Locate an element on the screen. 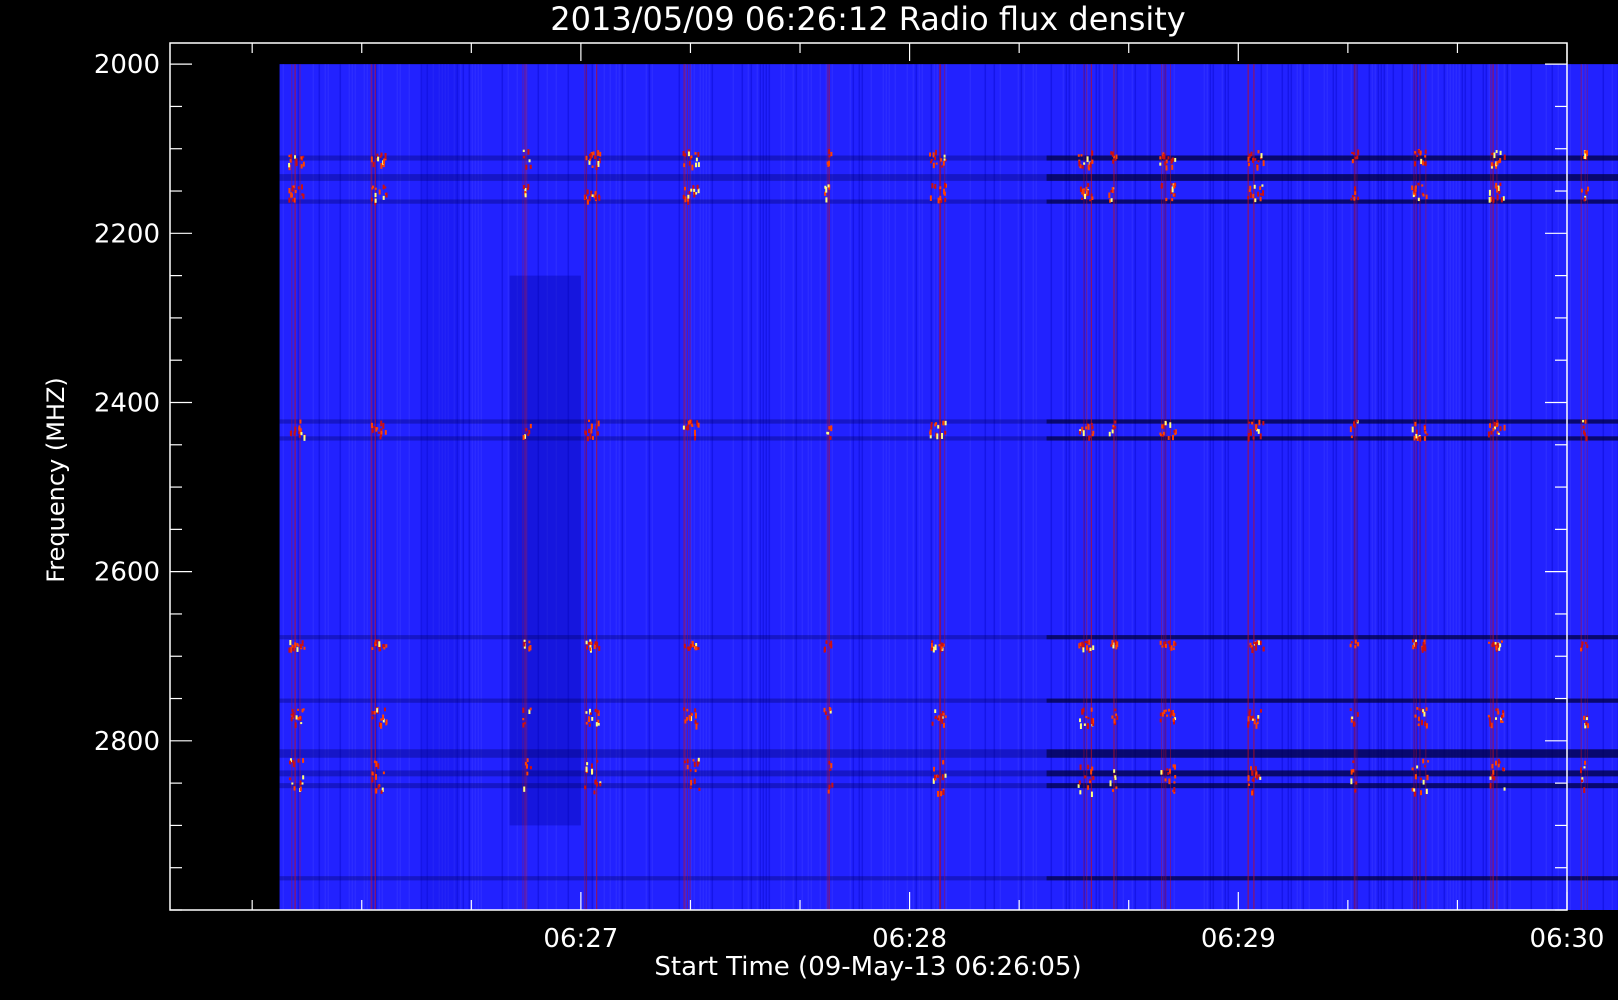 The width and height of the screenshot is (1618, 1000). x-tick-label: 06:29 is located at coordinates (1238, 939).